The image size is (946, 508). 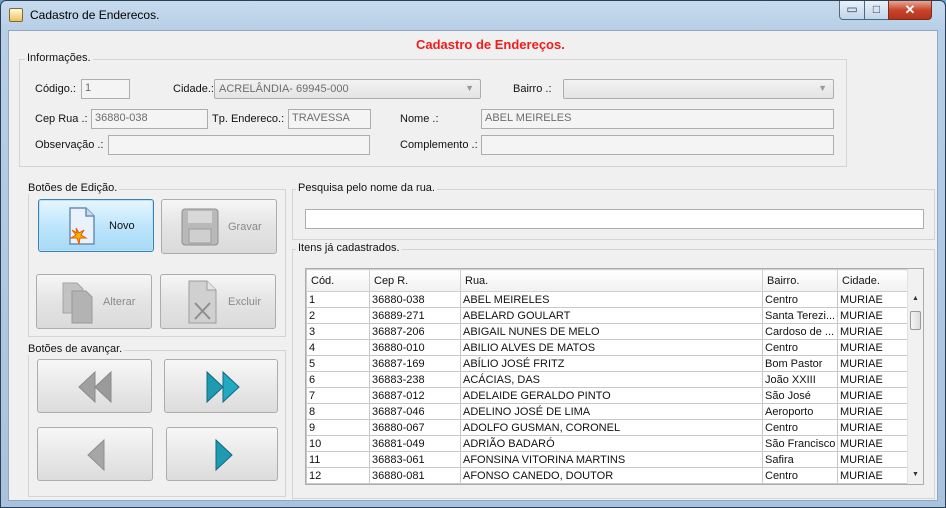 What do you see at coordinates (149, 119) in the screenshot?
I see `cep-field: 36880-038` at bounding box center [149, 119].